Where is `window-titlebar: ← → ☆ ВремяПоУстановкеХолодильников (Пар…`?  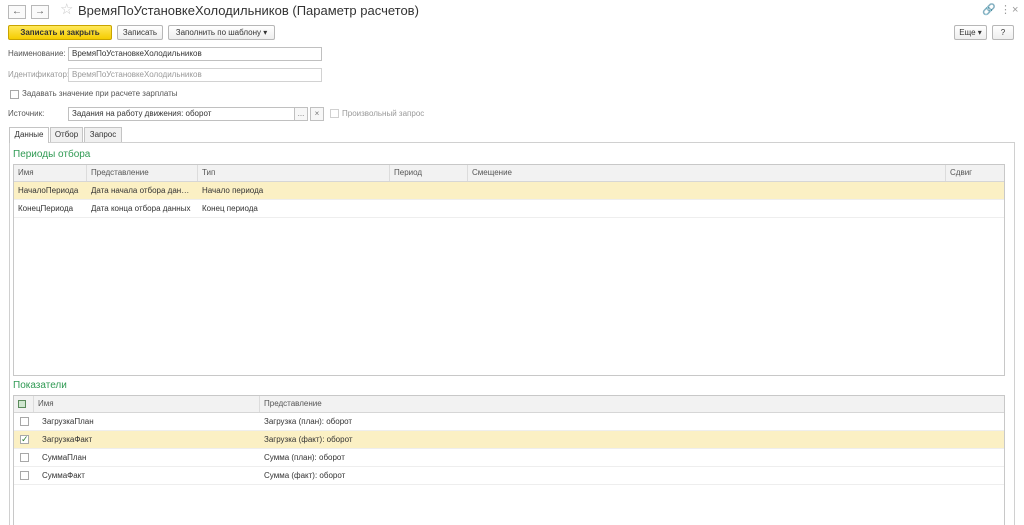
window-titlebar: ← → ☆ ВремяПоУстановкеХолодильников (Пар… is located at coordinates (512, 11).